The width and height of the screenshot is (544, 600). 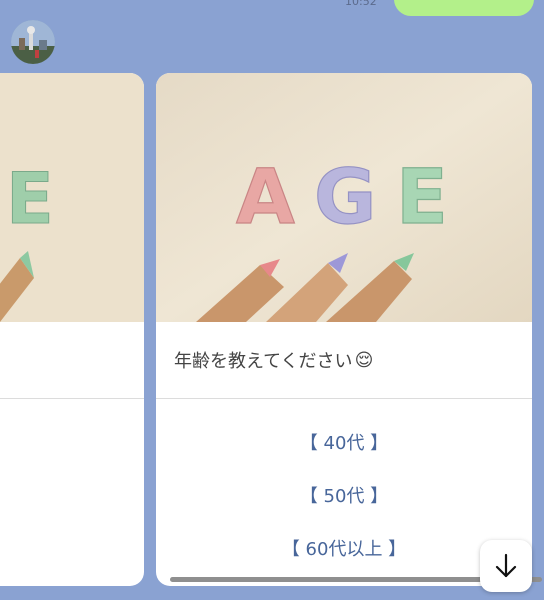 What do you see at coordinates (72, 360) in the screenshot?
I see `card-question-fragment` at bounding box center [72, 360].